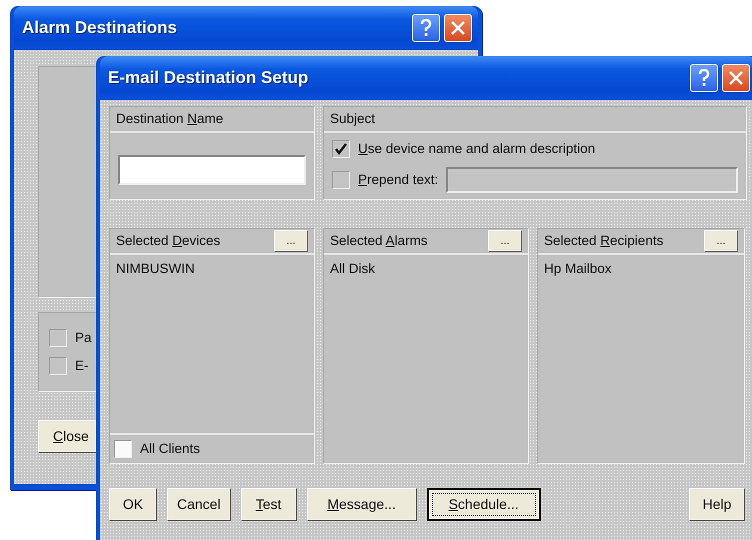 The width and height of the screenshot is (752, 540). Describe the element at coordinates (170, 119) in the screenshot. I see `group-label: Destination Name` at that location.